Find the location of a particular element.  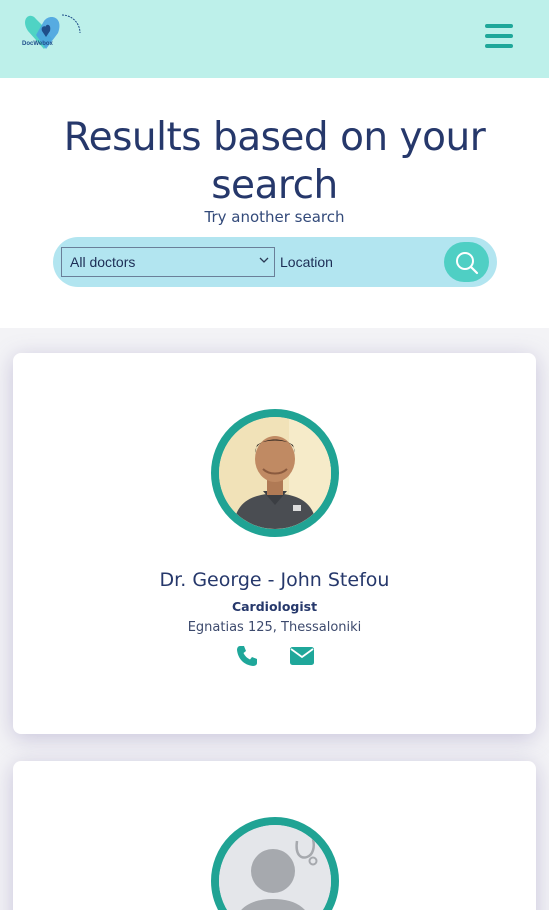

user-placeholder-icon is located at coordinates (275, 867).